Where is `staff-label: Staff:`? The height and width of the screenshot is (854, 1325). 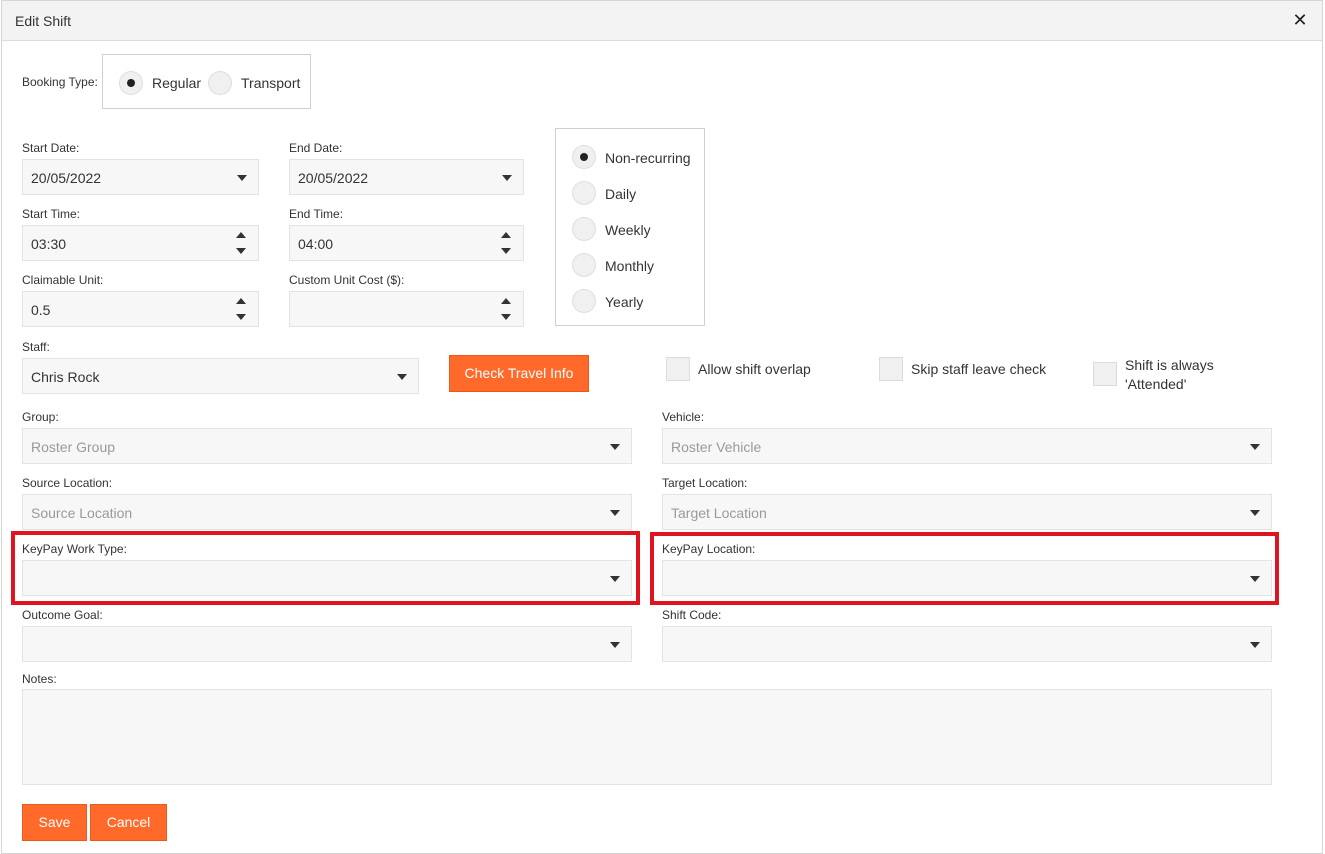 staff-label: Staff: is located at coordinates (36, 347).